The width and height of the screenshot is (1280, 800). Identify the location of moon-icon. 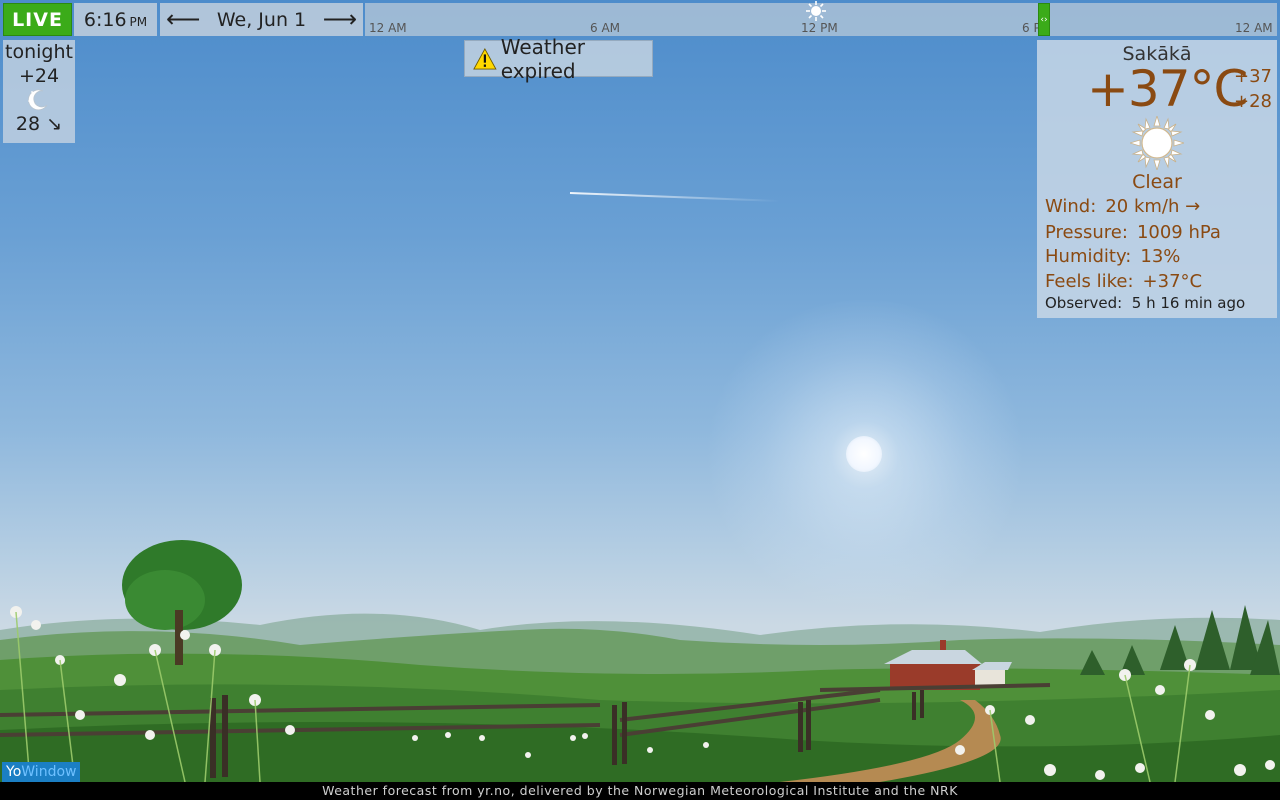
(39, 100).